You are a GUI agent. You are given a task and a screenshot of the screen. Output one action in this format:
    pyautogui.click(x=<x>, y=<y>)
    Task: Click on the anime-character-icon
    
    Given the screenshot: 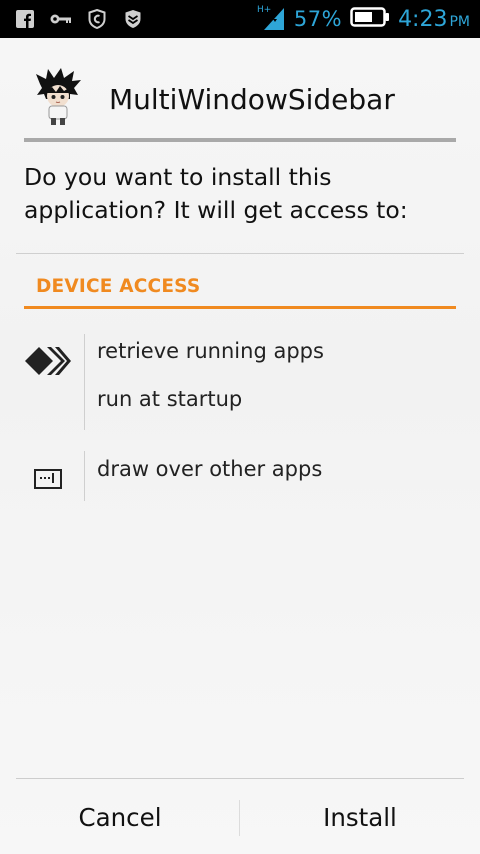 What is the action you would take?
    pyautogui.click(x=58, y=97)
    